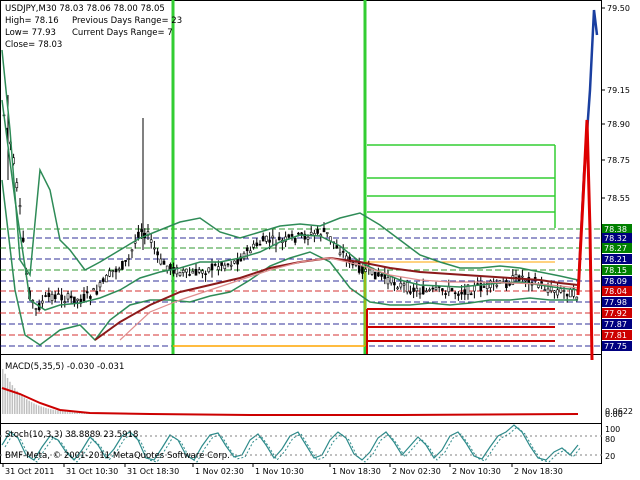  Describe the element at coordinates (615, 229) in the screenshot. I see `level-tag-label: 78.38` at that location.